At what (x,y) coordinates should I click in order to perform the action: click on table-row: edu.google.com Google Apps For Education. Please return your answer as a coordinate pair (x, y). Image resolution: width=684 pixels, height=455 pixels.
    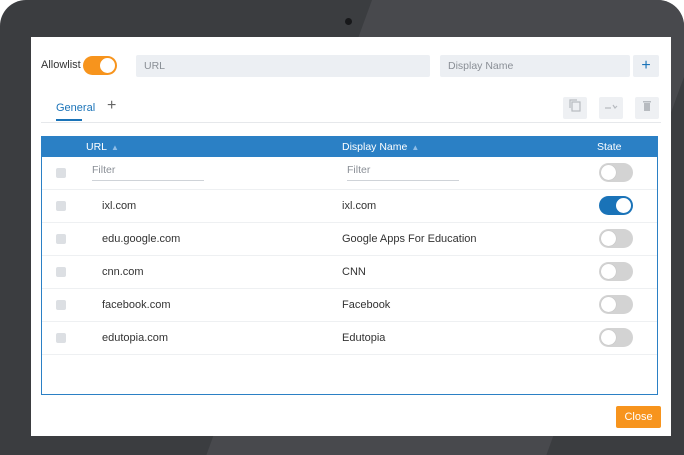
    Looking at the image, I should click on (349, 239).